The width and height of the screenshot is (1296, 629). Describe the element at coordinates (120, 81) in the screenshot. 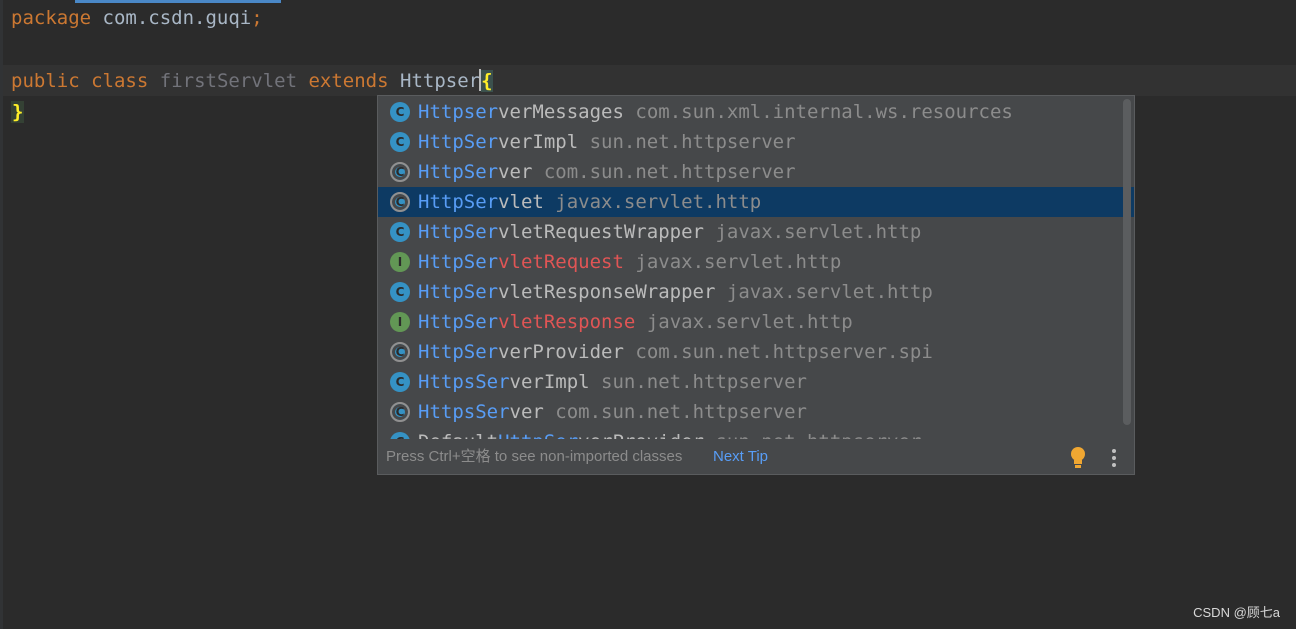

I see `keyword-class: class` at that location.